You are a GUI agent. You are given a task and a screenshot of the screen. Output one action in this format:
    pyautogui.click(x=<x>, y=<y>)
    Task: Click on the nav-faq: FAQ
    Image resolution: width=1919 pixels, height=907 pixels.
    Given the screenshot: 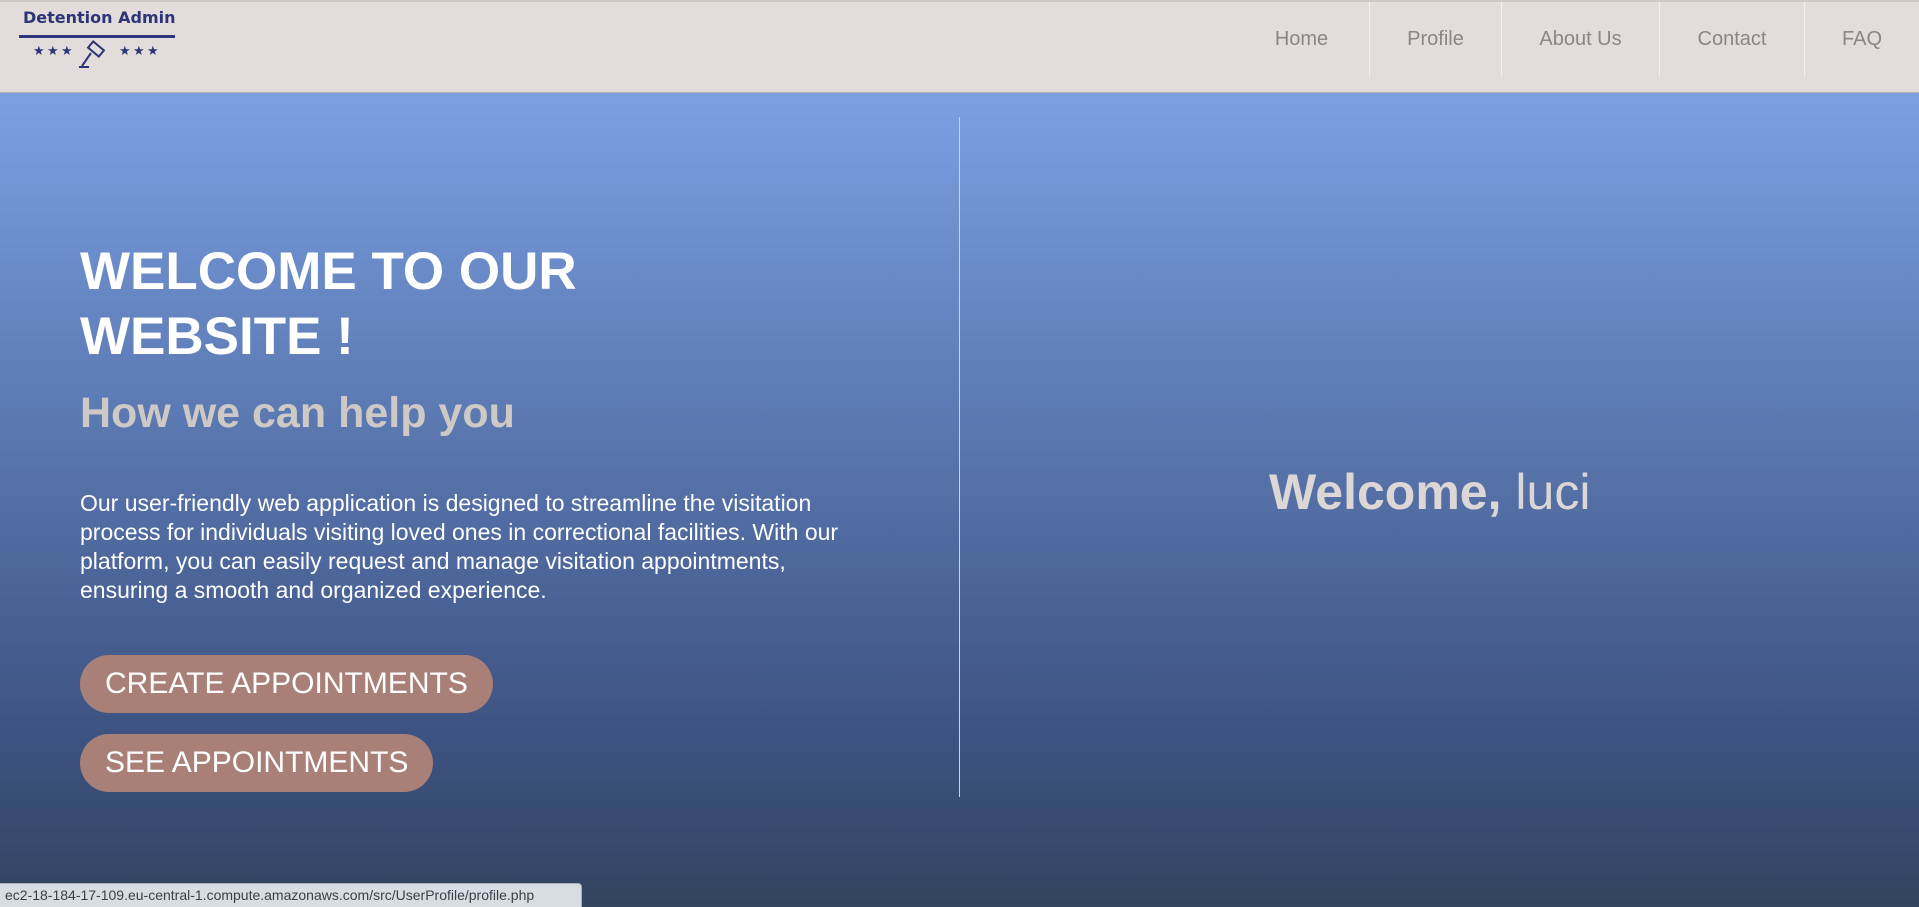 What is the action you would take?
    pyautogui.click(x=1861, y=39)
    